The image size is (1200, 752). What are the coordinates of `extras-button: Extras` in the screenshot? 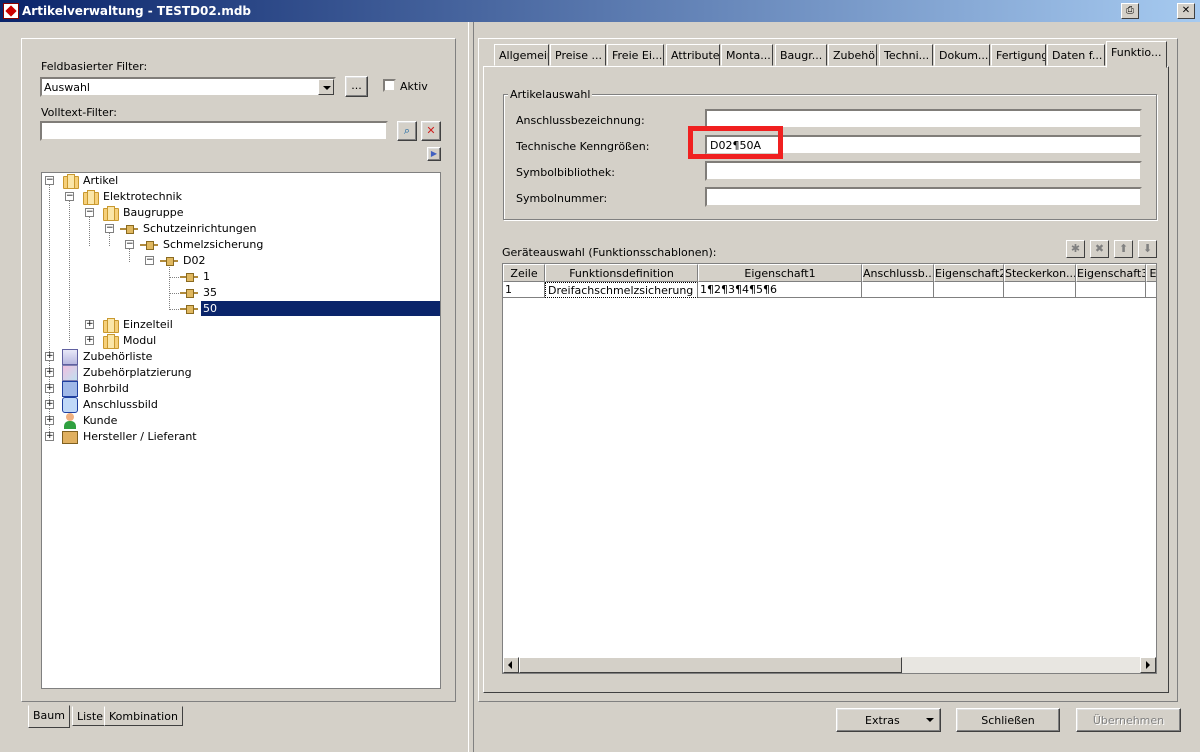 It's located at (888, 720).